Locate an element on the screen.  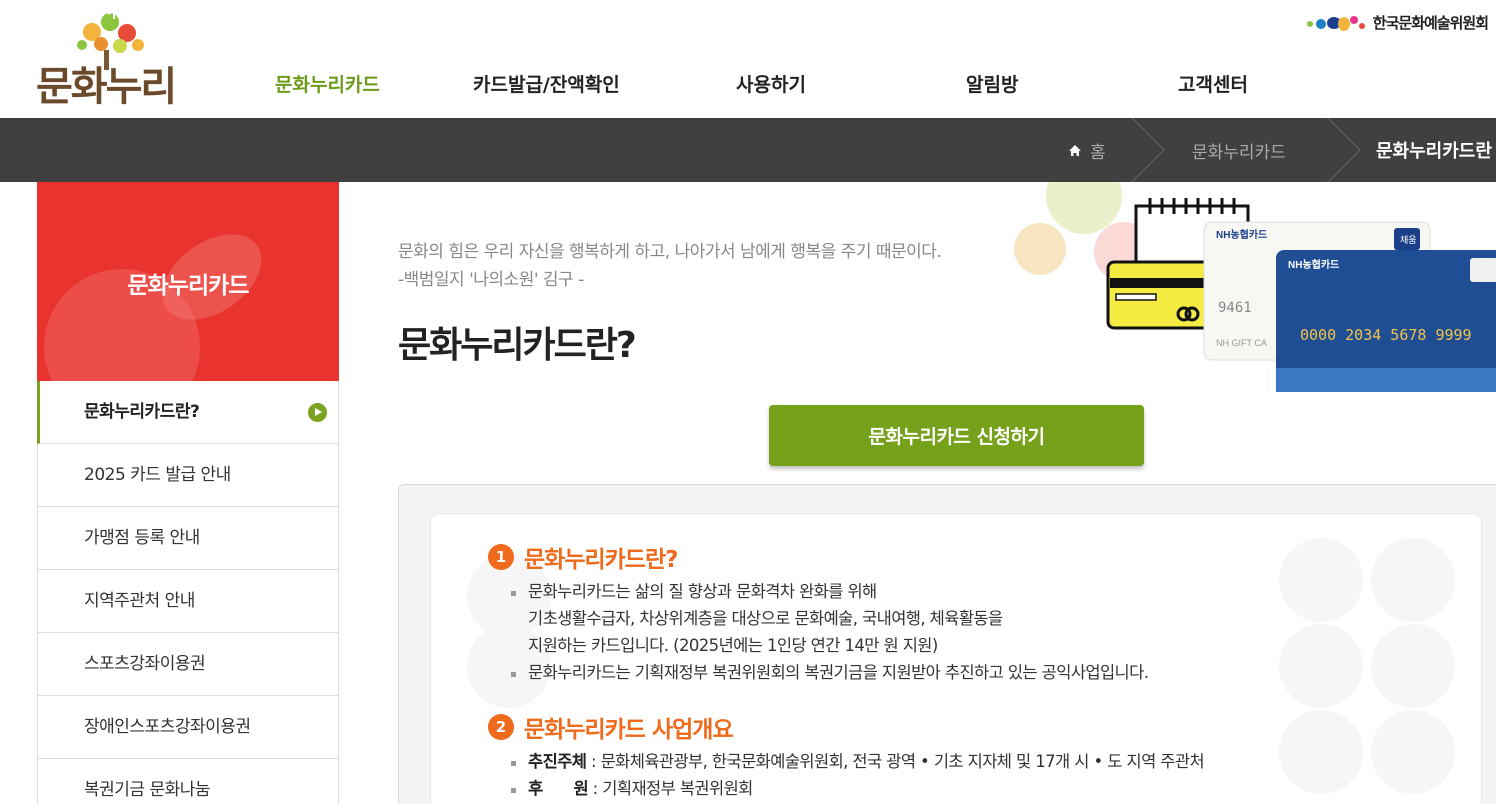
org-logo: 한국문화예술위원회 is located at coordinates (1397, 22).